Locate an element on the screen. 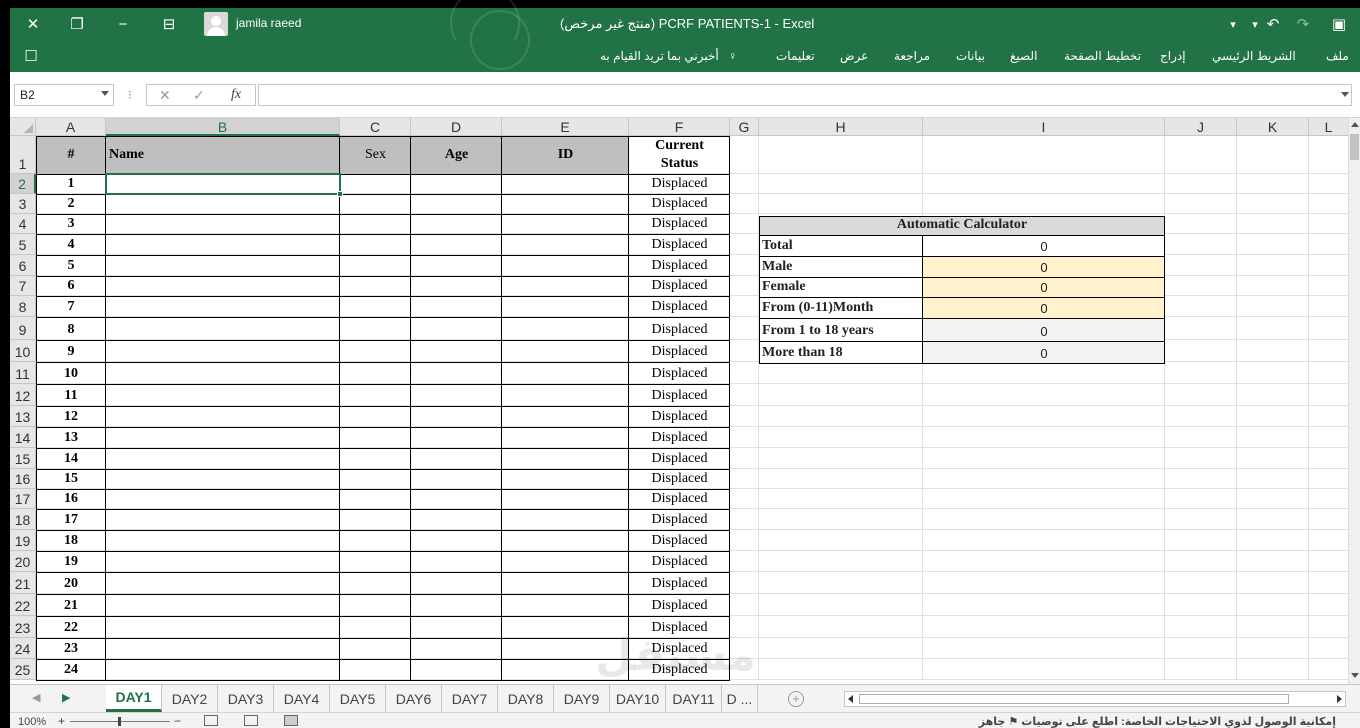 The image size is (1360, 728). sheet-tab-day11: DAY11 is located at coordinates (694, 698).